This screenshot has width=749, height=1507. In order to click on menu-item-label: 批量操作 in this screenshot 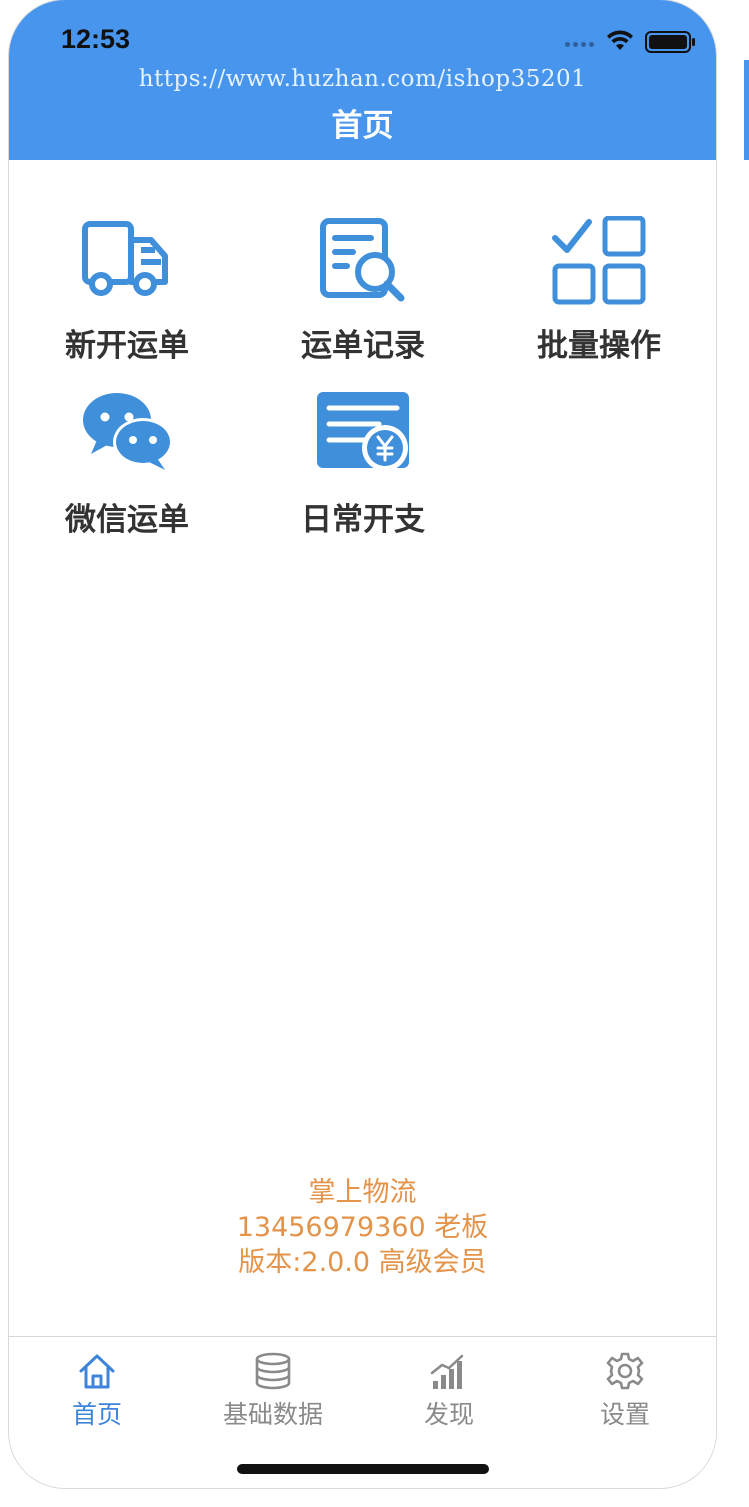, I will do `click(599, 346)`.